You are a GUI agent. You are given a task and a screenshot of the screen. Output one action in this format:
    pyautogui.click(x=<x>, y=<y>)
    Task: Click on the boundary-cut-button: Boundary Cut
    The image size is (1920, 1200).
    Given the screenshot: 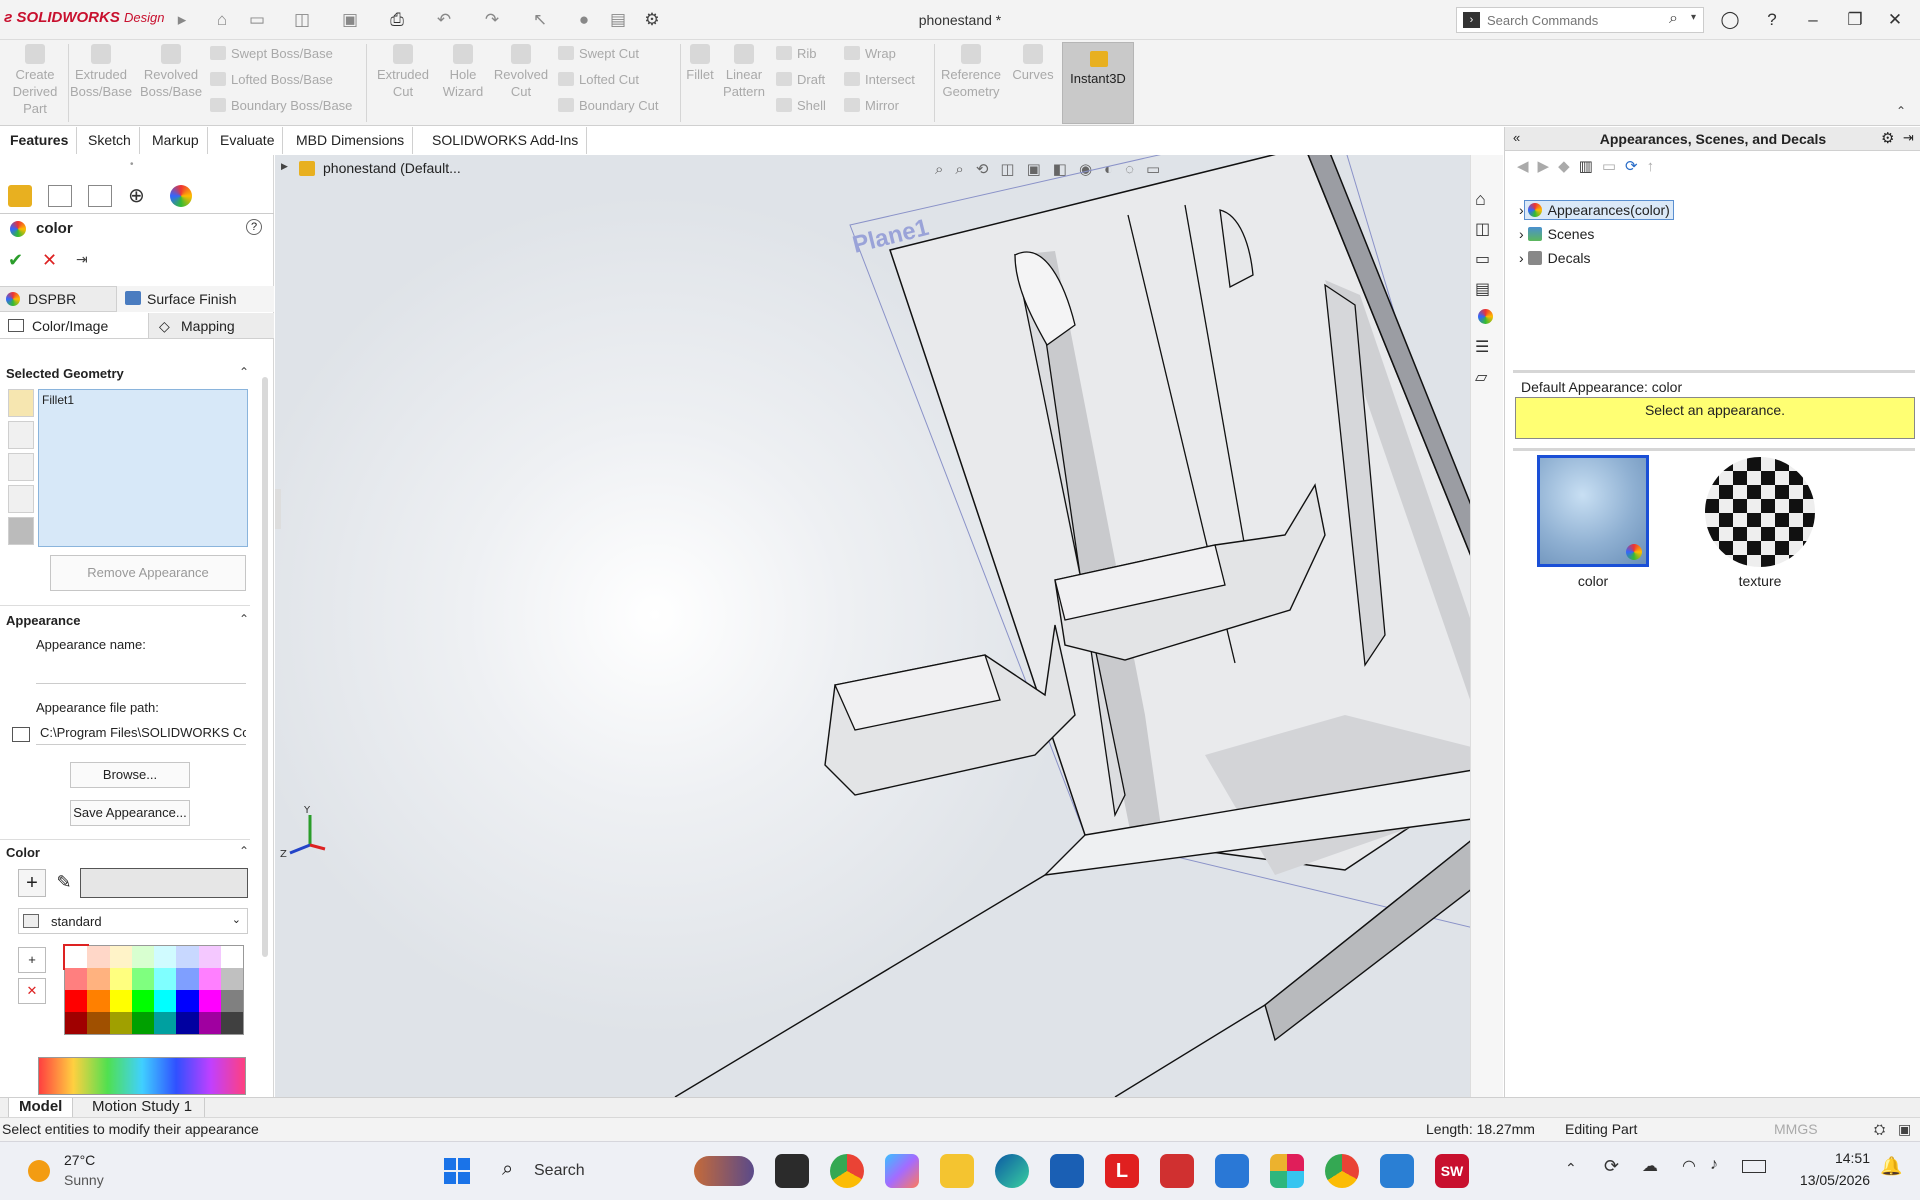 What is the action you would take?
    pyautogui.click(x=608, y=106)
    